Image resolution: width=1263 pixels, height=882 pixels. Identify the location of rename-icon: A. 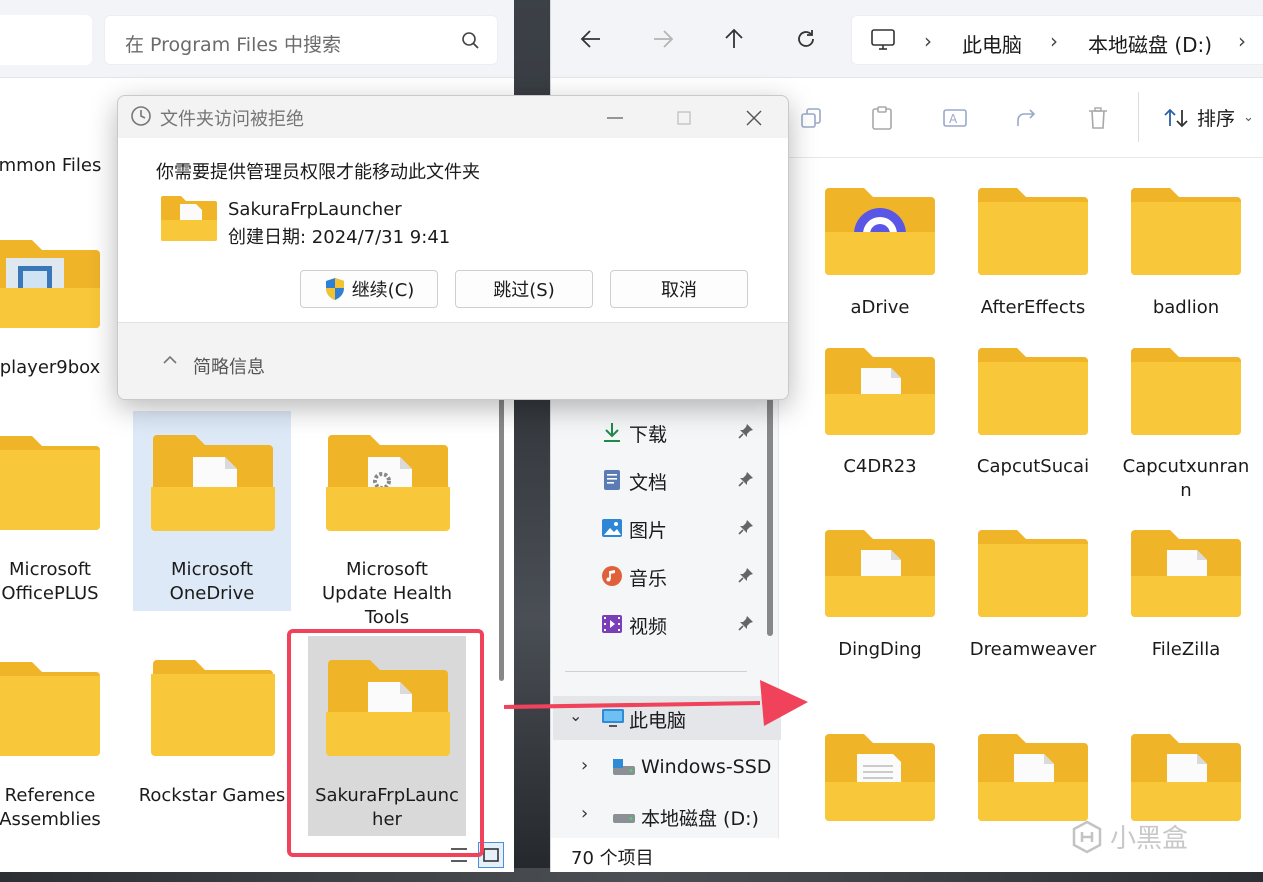
(955, 118).